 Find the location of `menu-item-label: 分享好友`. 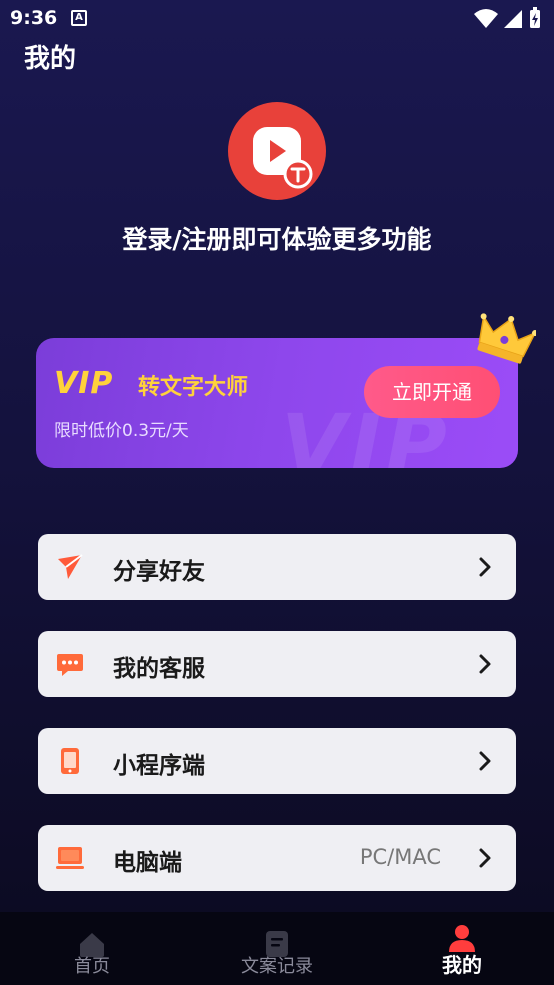

menu-item-label: 分享好友 is located at coordinates (159, 572).